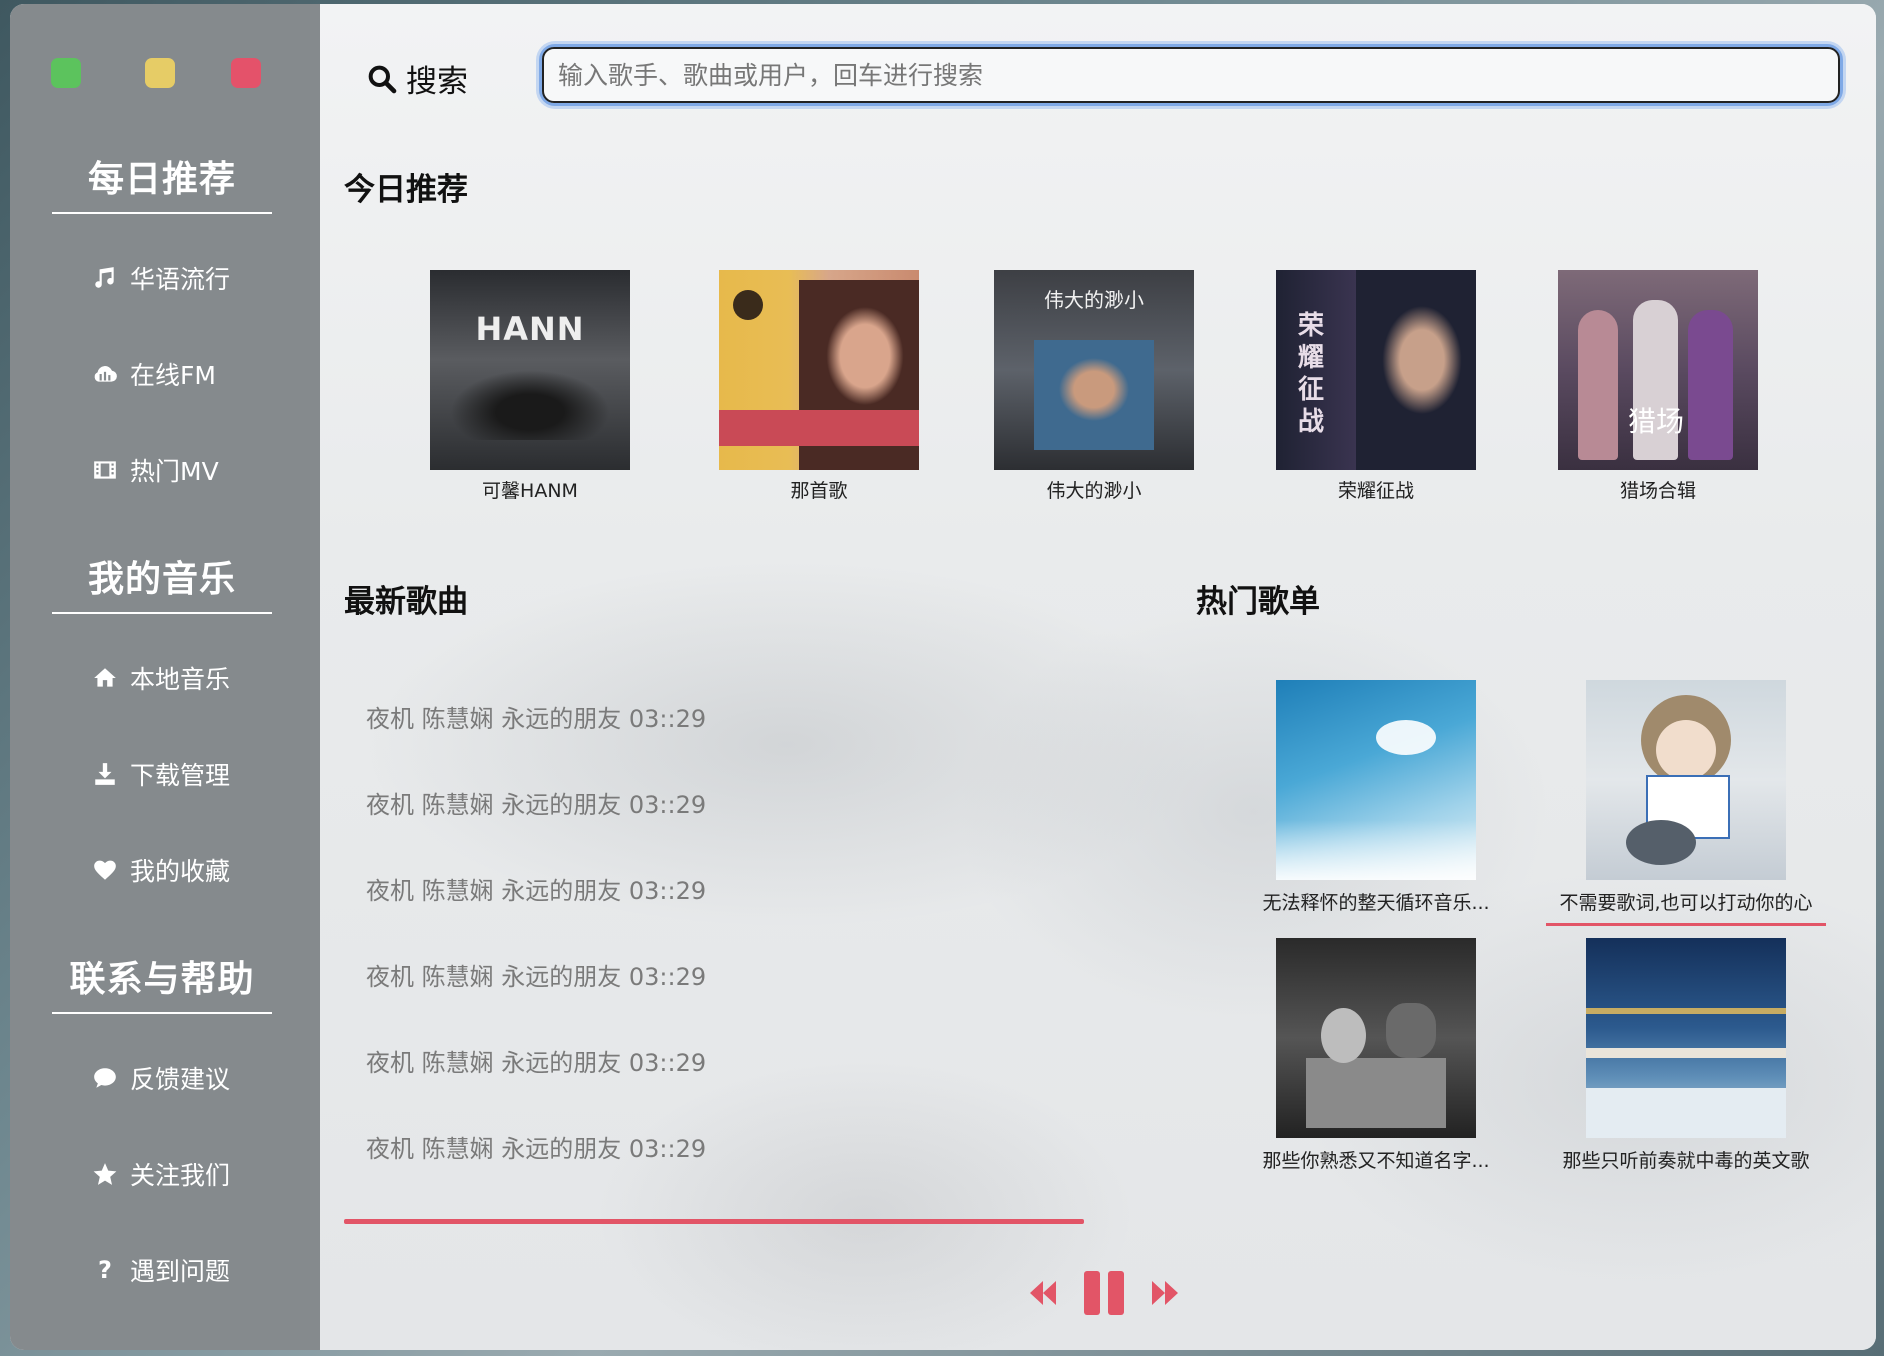 Image resolution: width=1884 pixels, height=1356 pixels. I want to click on sidebar-item-hot-mv: 热门MV, so click(200, 470).